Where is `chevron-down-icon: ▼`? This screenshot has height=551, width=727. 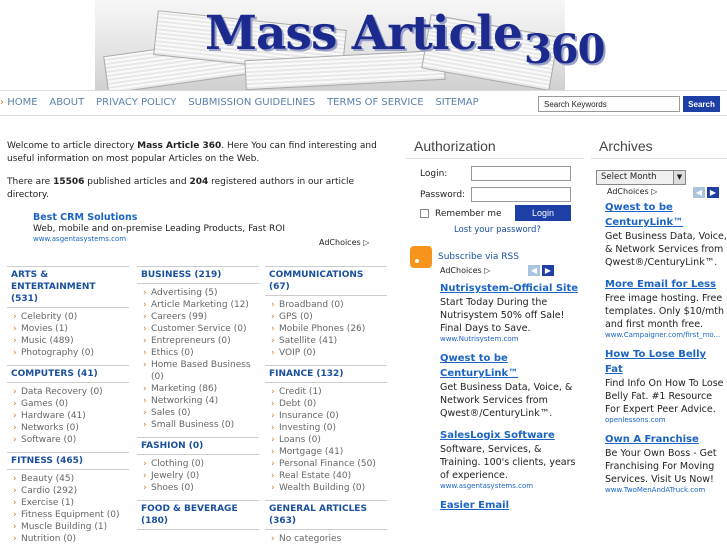
chevron-down-icon: ▼ is located at coordinates (679, 177).